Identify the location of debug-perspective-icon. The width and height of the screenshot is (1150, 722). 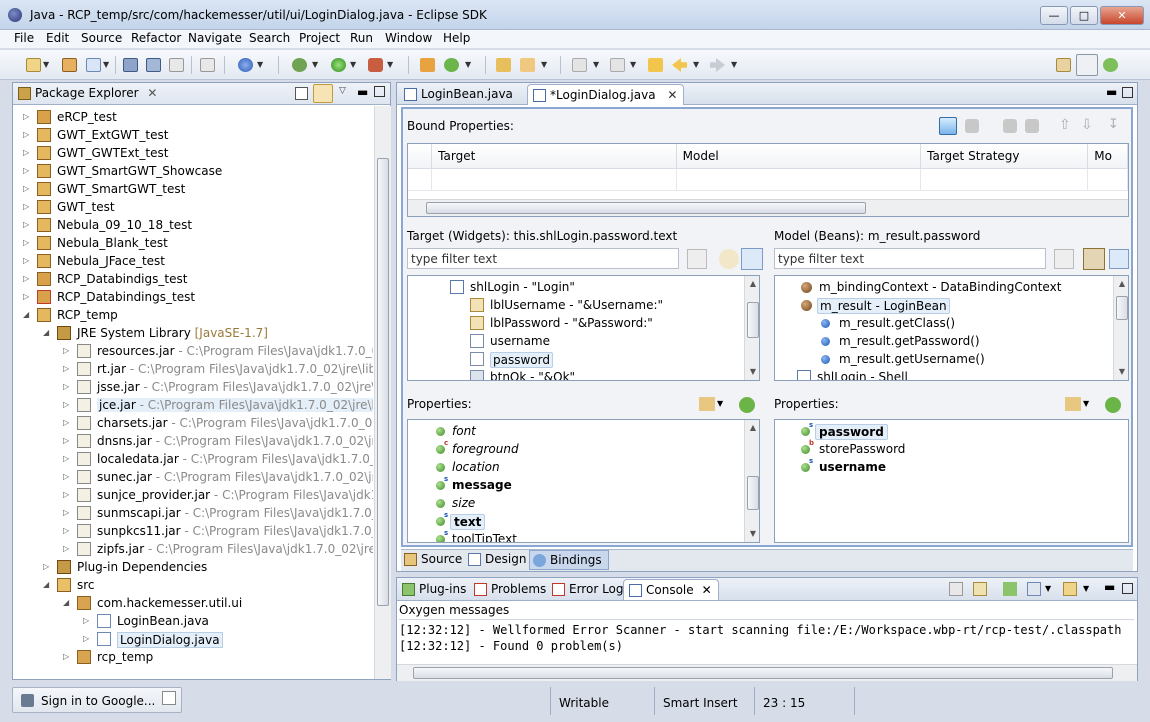
(1110, 65).